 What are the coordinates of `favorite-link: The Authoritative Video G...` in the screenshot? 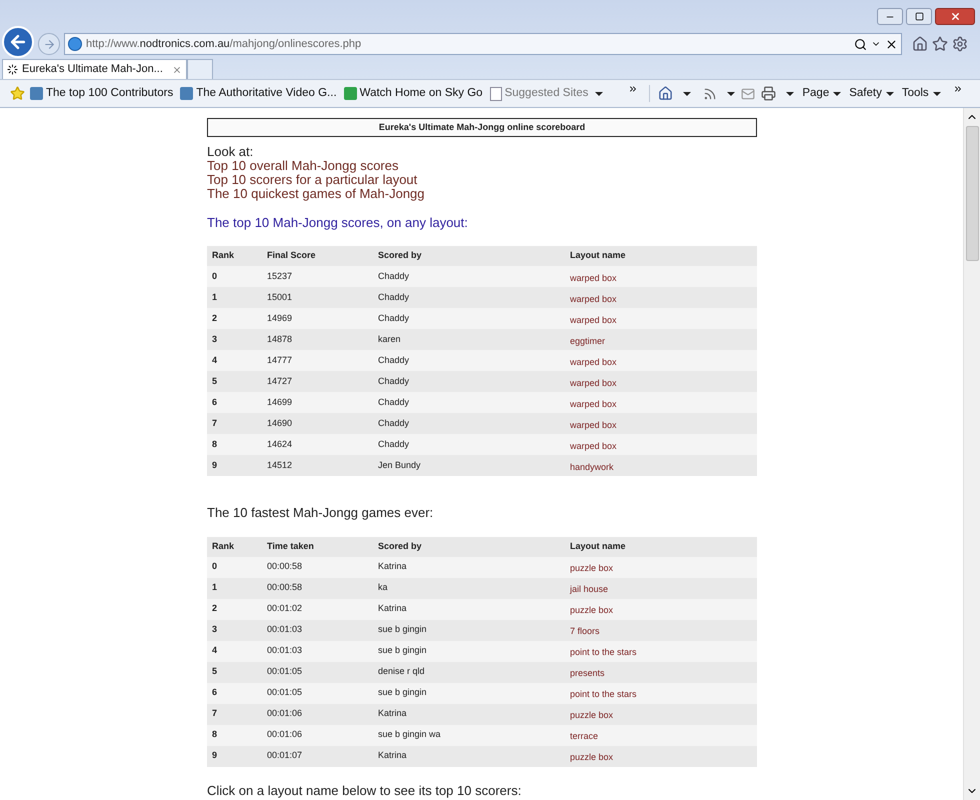 It's located at (258, 93).